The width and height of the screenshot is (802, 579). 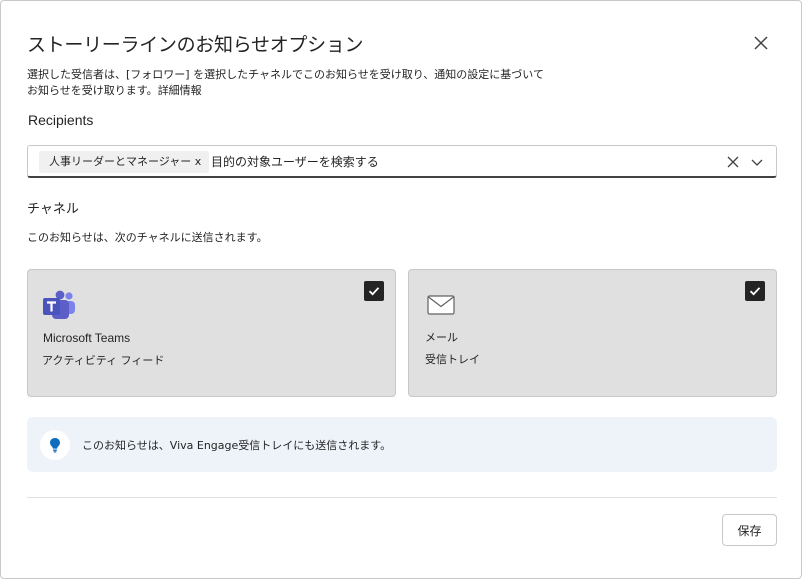 I want to click on clear-icon, so click(x=733, y=162).